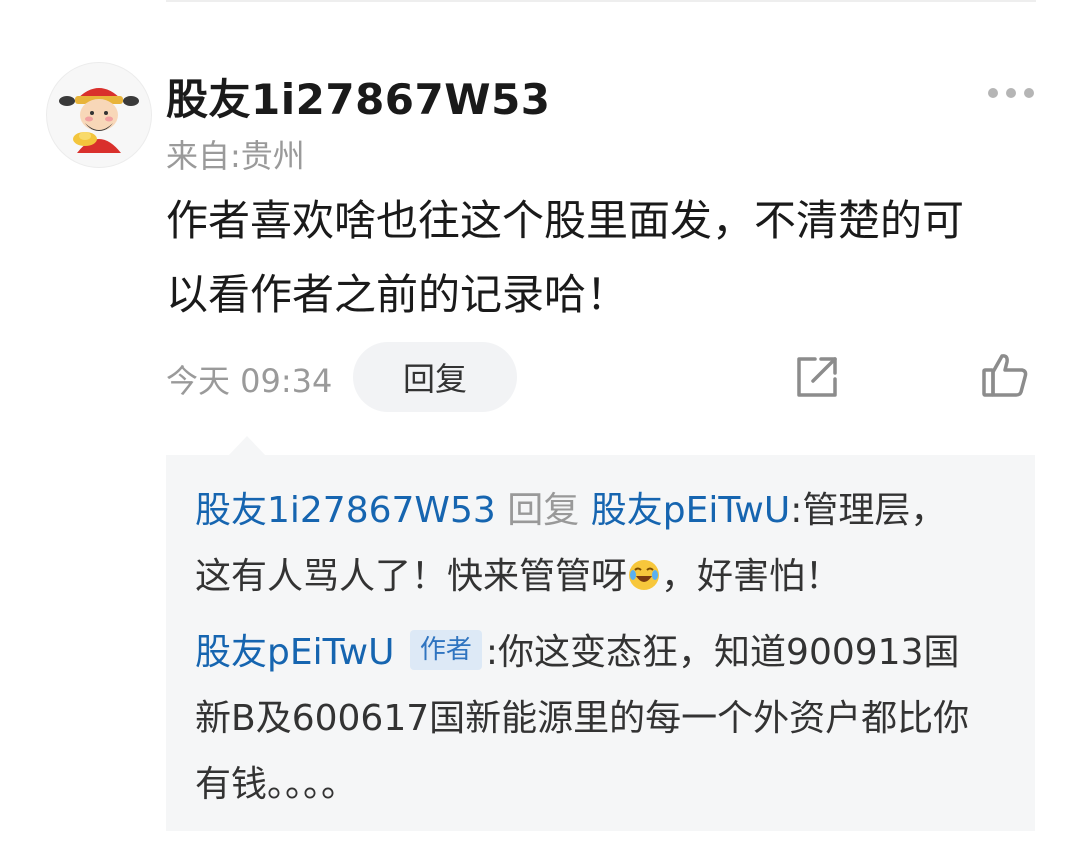 This screenshot has width=1080, height=852. I want to click on comment-timestamp: 今天 09:34, so click(249, 381).